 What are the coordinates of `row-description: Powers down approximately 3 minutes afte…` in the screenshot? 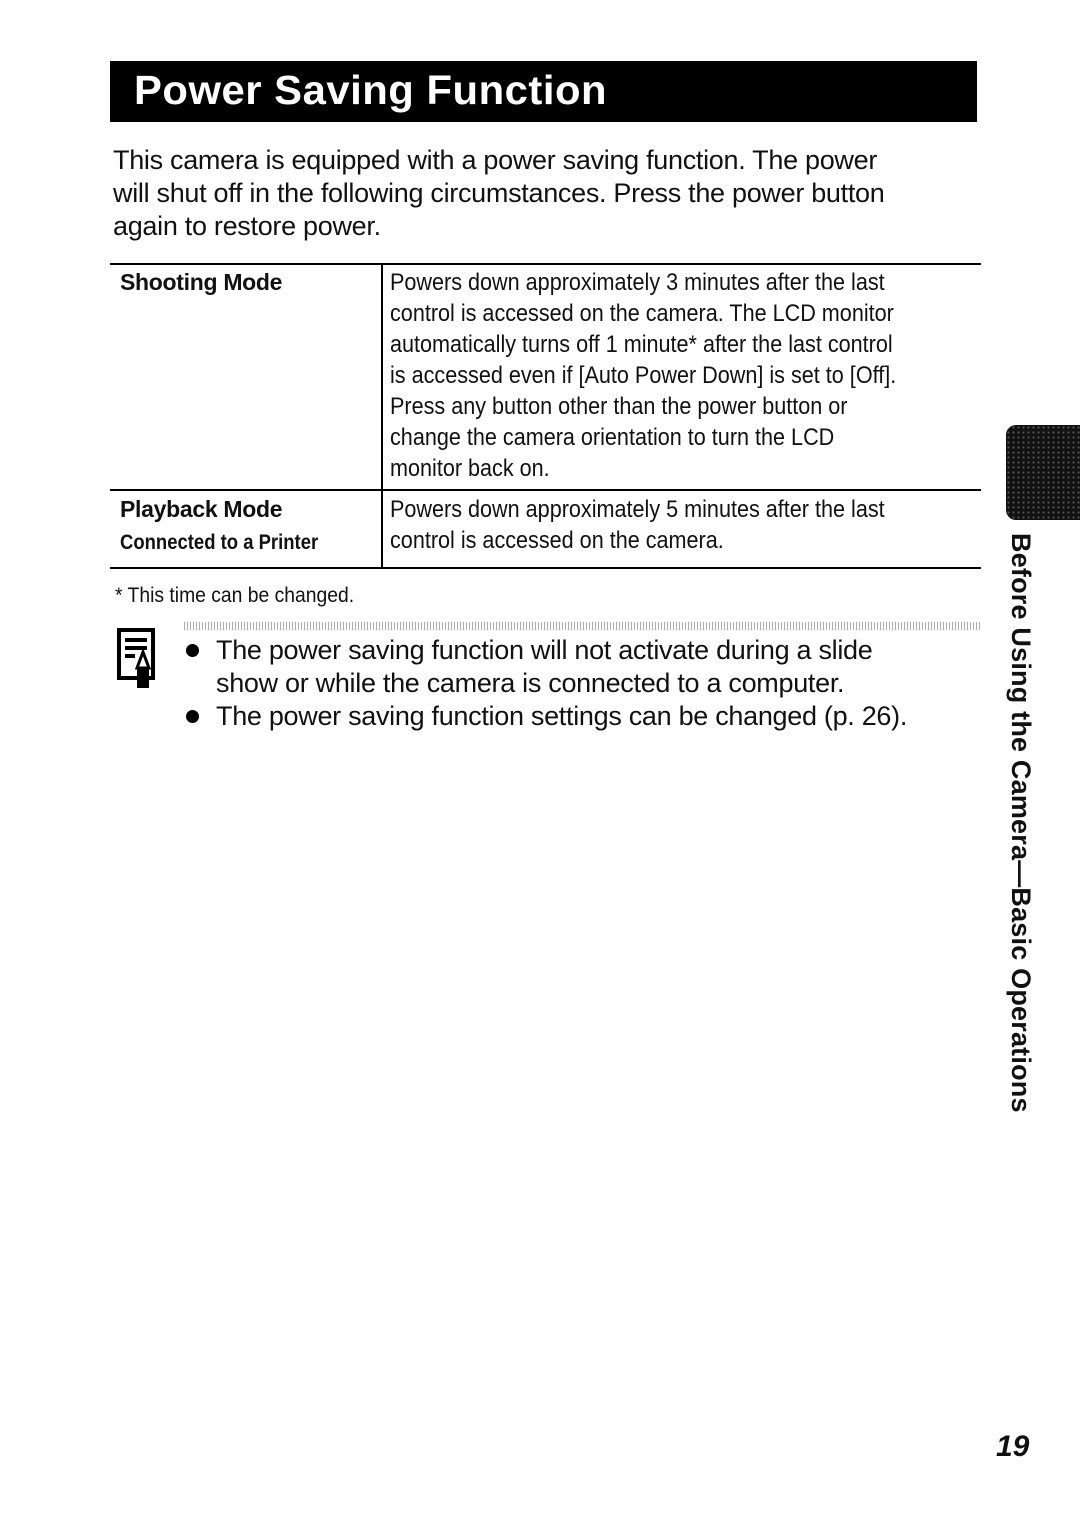 It's located at (660, 375).